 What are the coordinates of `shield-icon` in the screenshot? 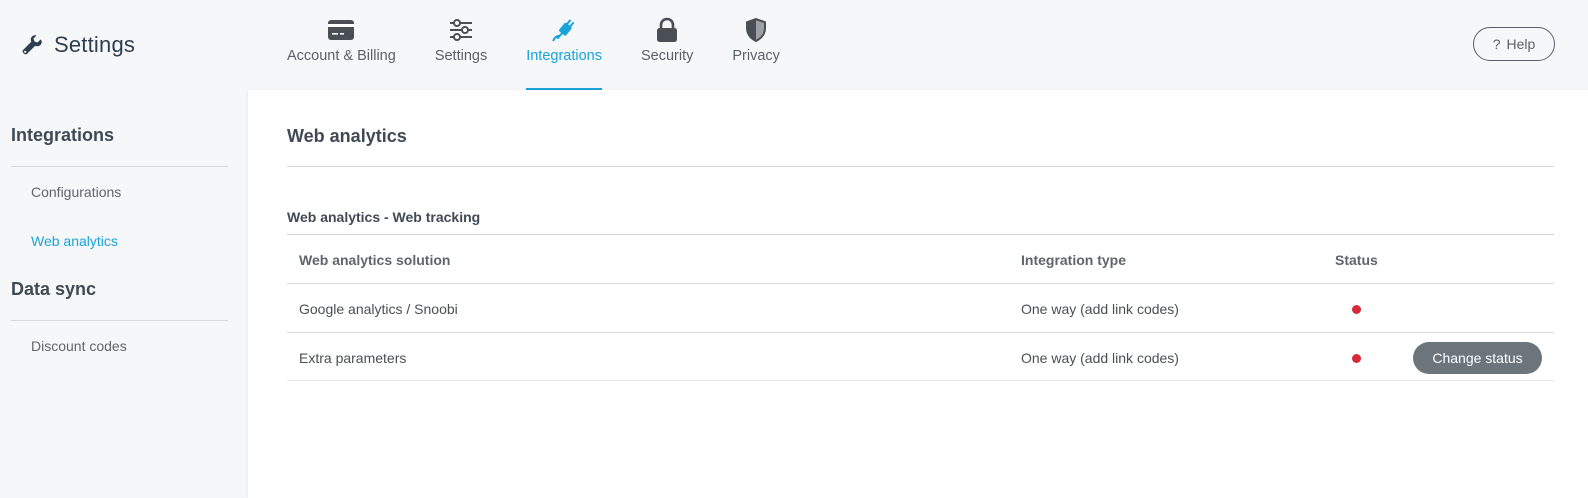 It's located at (756, 30).